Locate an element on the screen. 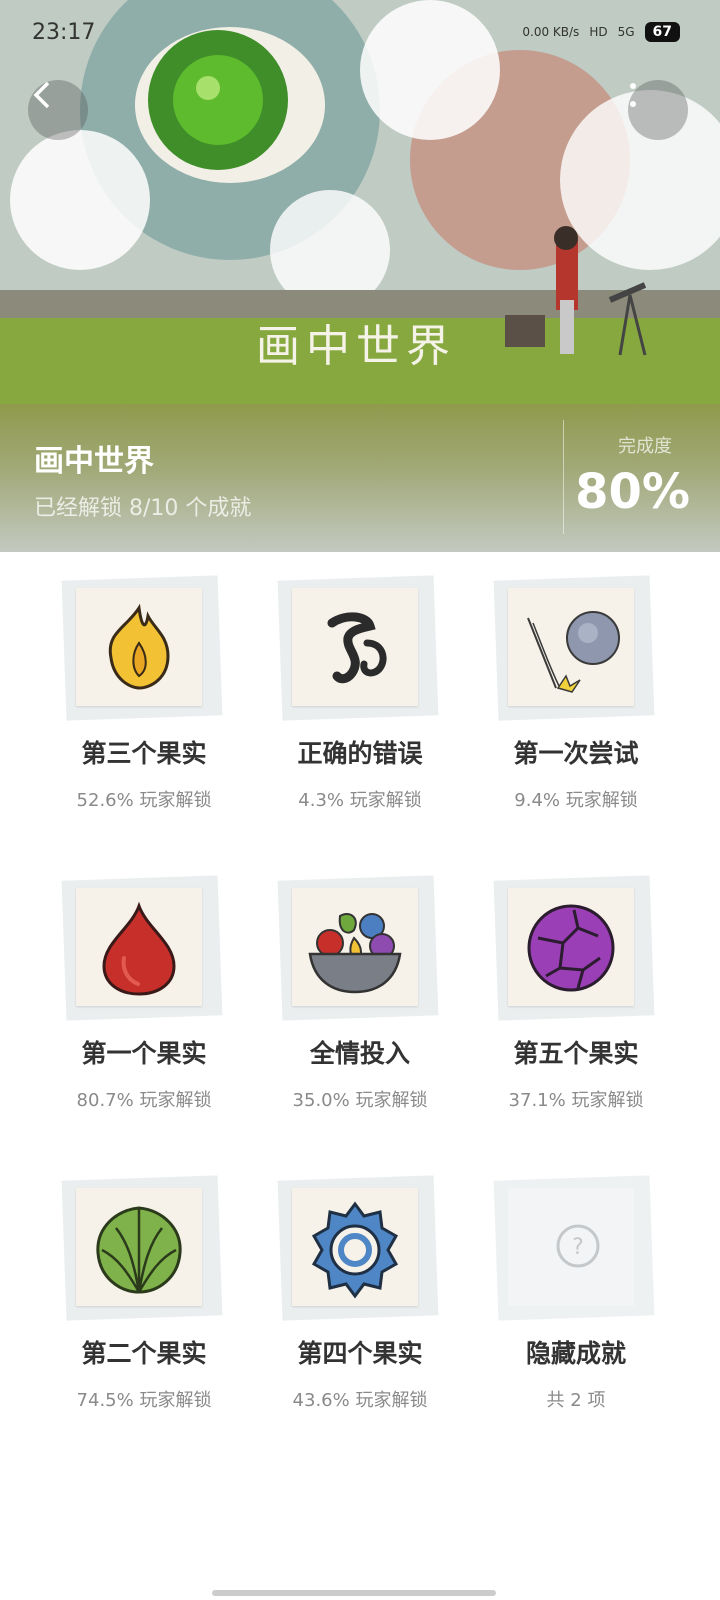 The width and height of the screenshot is (720, 1600). achievement-title: 隐藏成就 is located at coordinates (575, 1353).